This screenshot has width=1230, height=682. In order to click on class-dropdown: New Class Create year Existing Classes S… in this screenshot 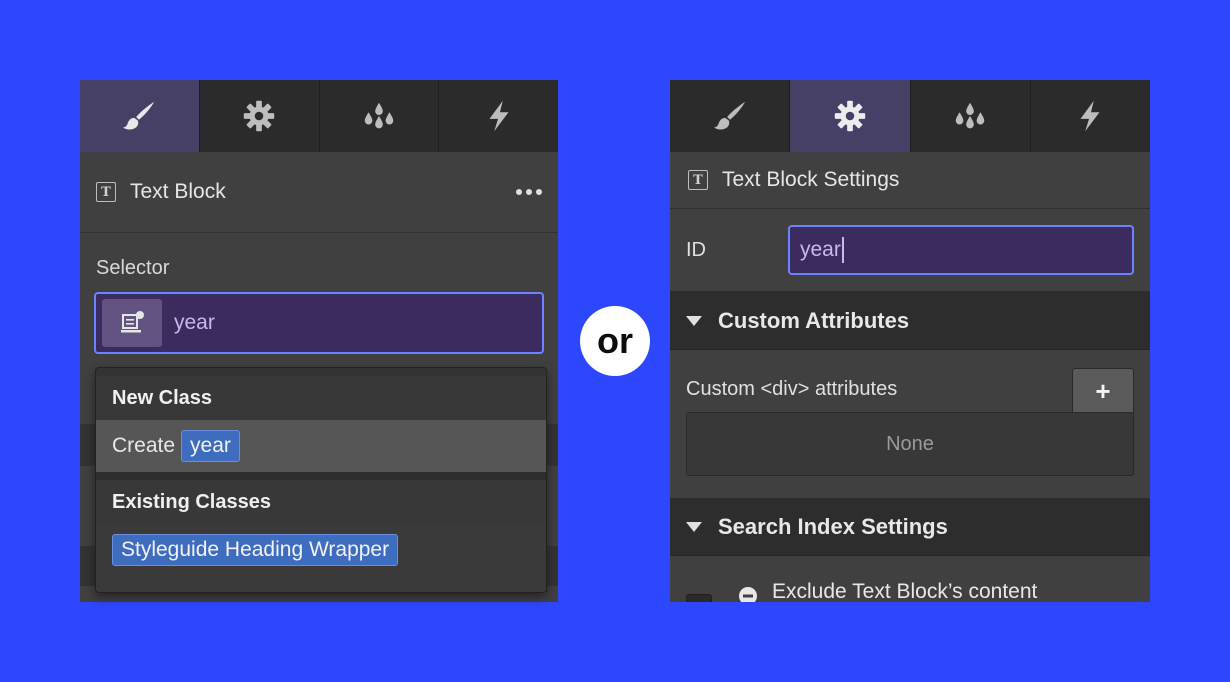, I will do `click(321, 480)`.